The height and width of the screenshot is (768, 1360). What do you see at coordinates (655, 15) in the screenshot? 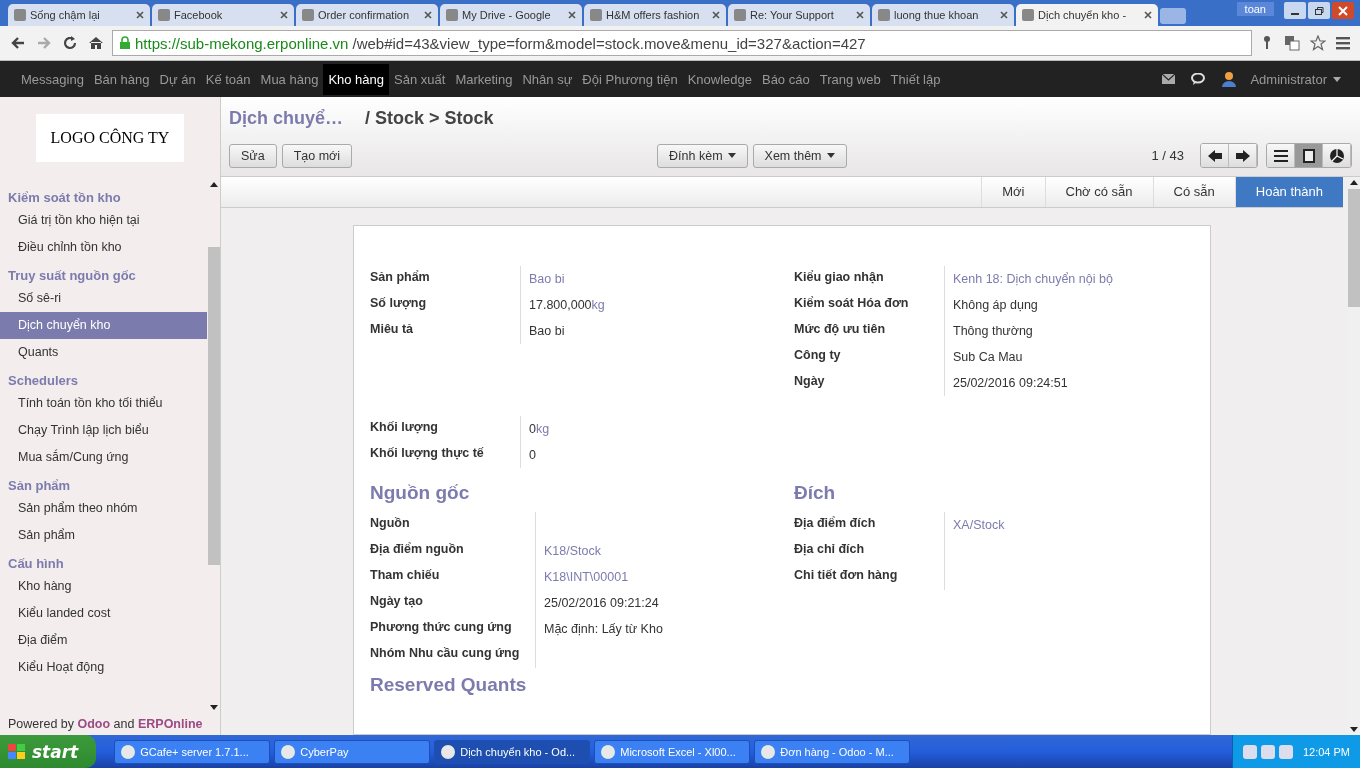
I see `browser-tab: H&M offers fashion` at bounding box center [655, 15].